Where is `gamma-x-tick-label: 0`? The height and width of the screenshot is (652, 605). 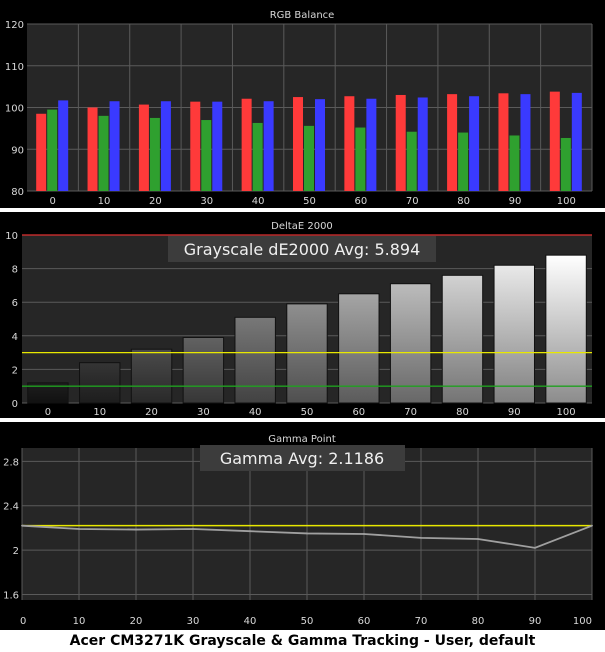 gamma-x-tick-label: 0 is located at coordinates (23, 621).